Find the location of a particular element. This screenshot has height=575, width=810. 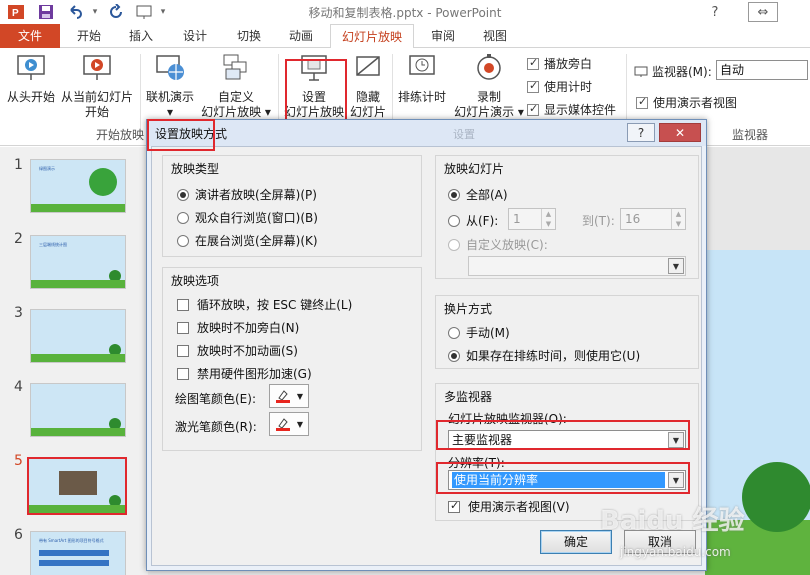

advance-timings-option: 如果存在排练时间，则使用它(U) is located at coordinates (544, 355).